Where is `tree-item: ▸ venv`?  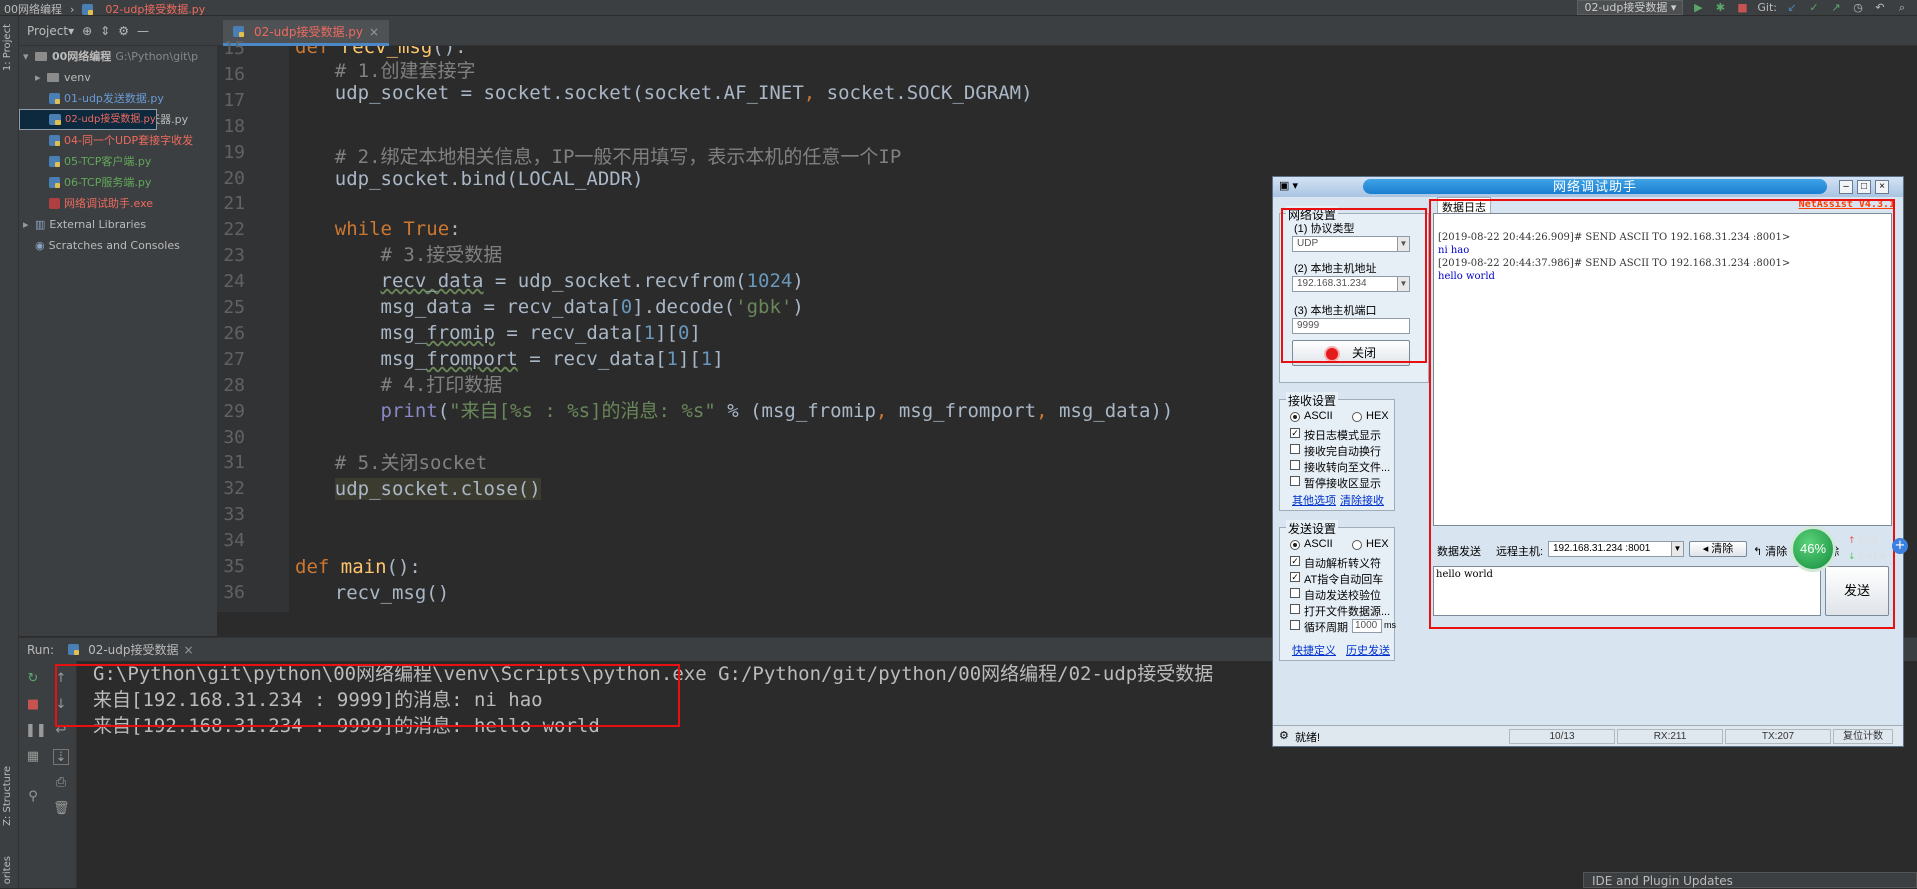 tree-item: ▸ venv is located at coordinates (118, 77).